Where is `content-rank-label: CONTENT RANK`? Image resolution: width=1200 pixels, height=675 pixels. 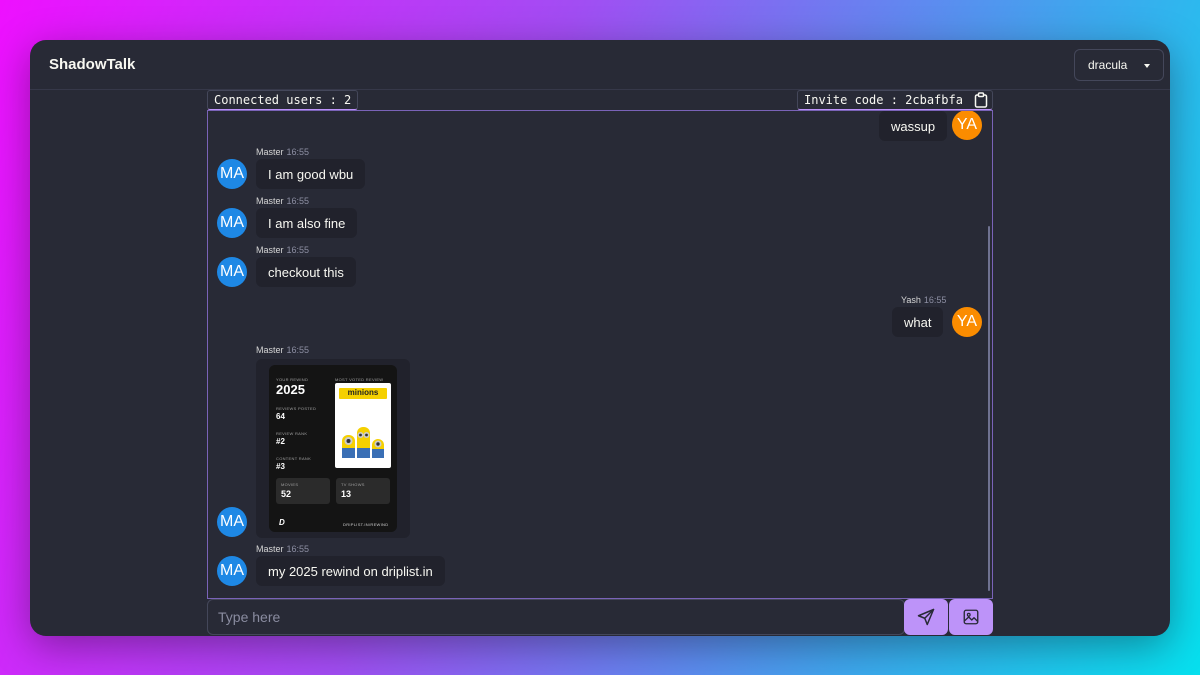
content-rank-label: CONTENT RANK is located at coordinates (294, 458).